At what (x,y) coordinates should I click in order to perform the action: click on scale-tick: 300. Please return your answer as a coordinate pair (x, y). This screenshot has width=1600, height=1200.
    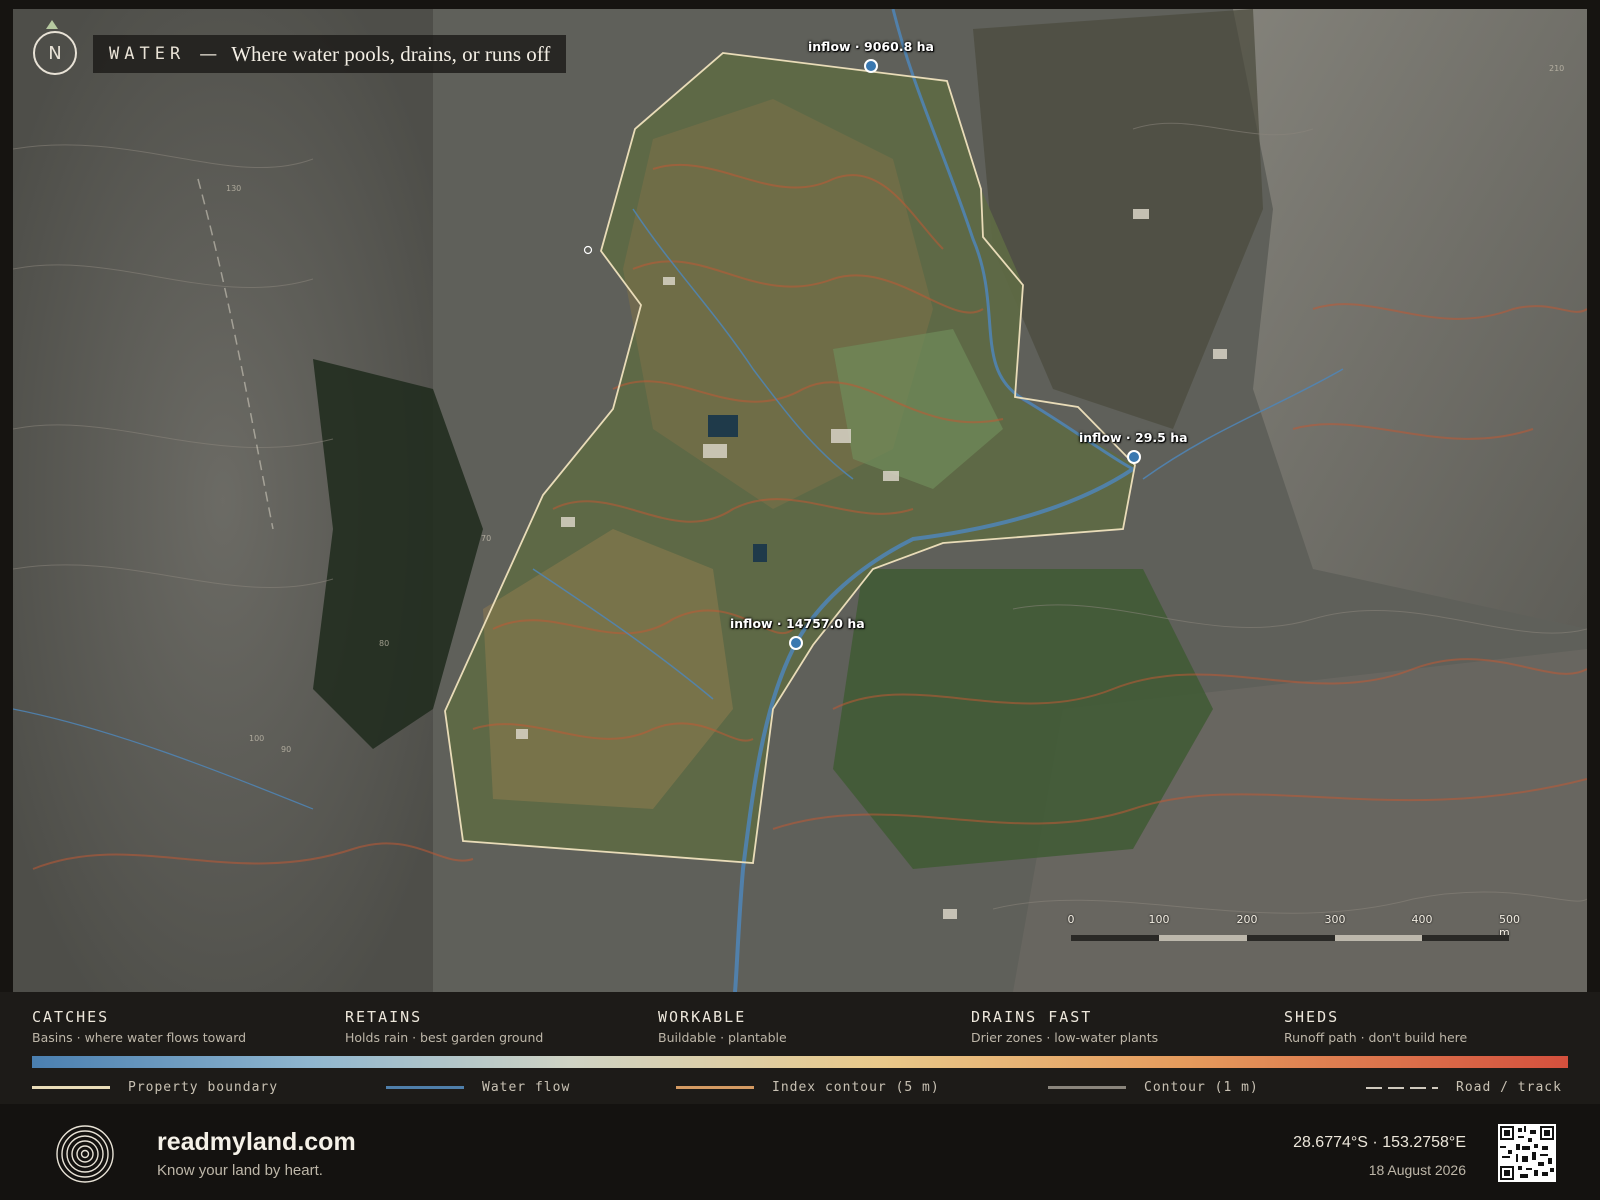
    Looking at the image, I should click on (1335, 919).